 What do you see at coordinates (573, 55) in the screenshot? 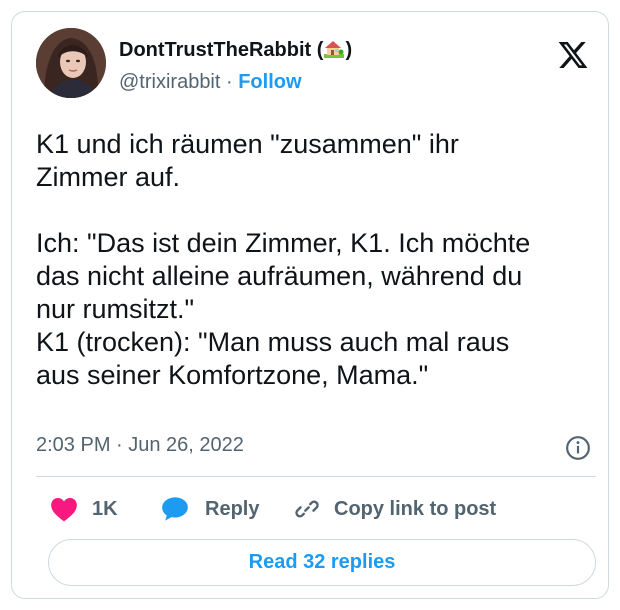
I see `x-logo-icon` at bounding box center [573, 55].